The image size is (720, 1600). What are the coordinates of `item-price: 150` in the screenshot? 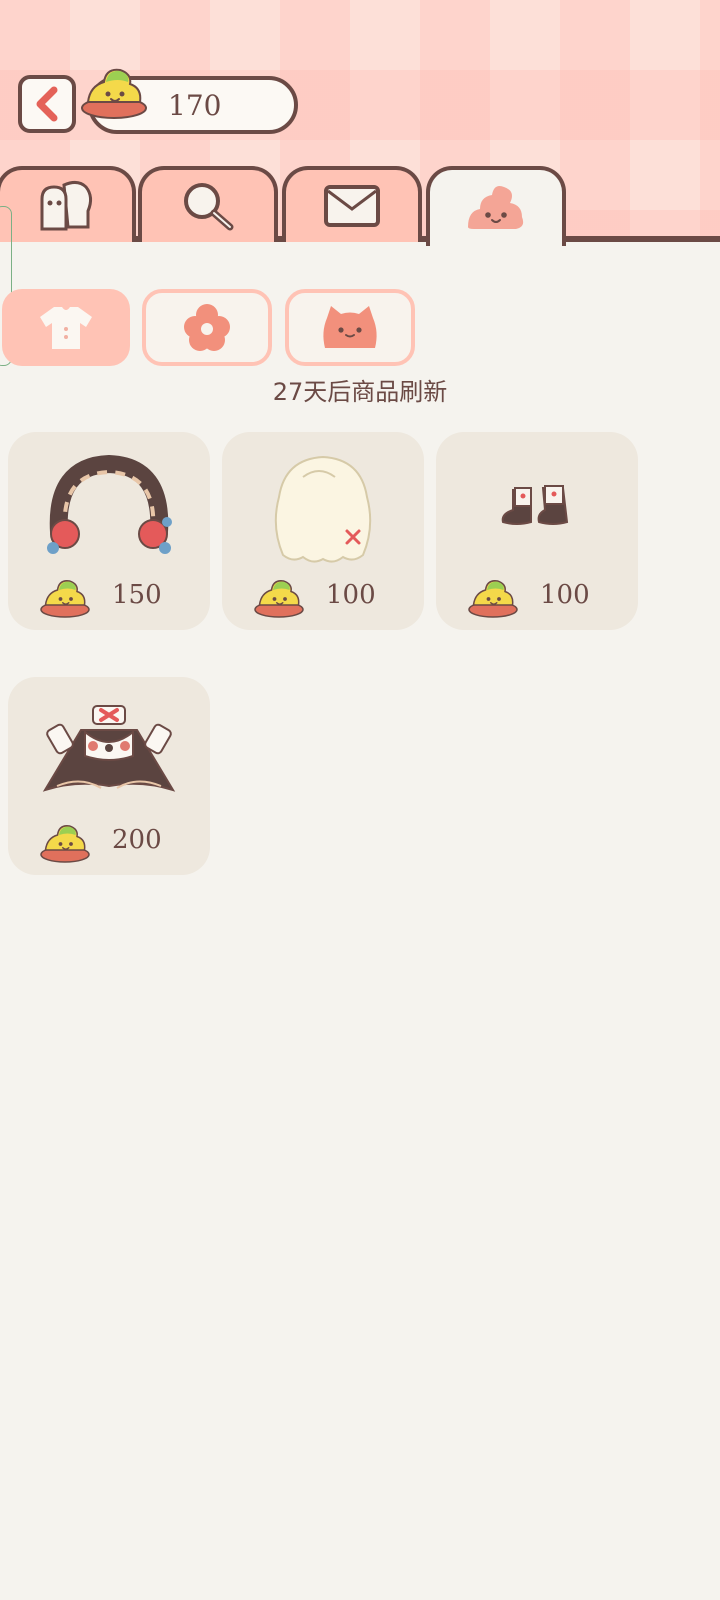 It's located at (137, 595).